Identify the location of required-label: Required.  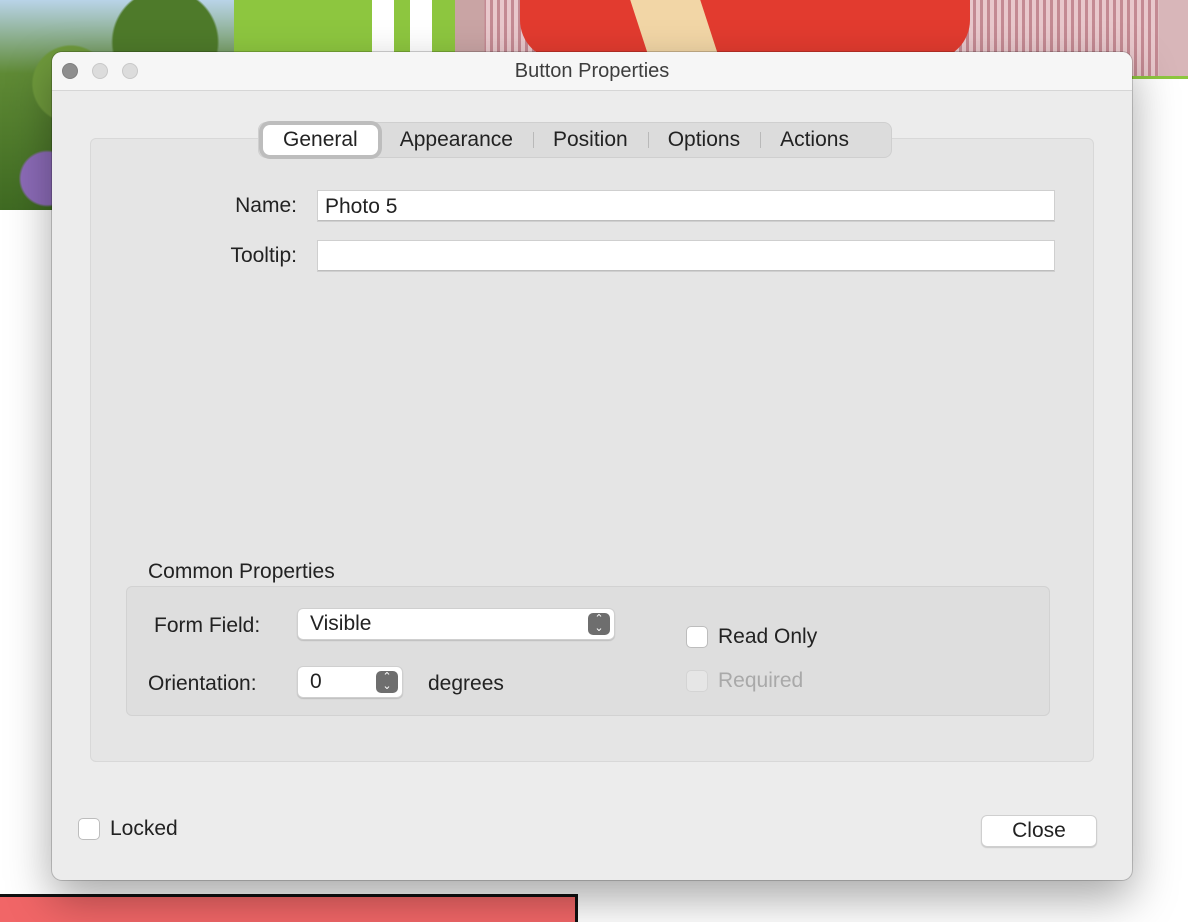
(761, 680).